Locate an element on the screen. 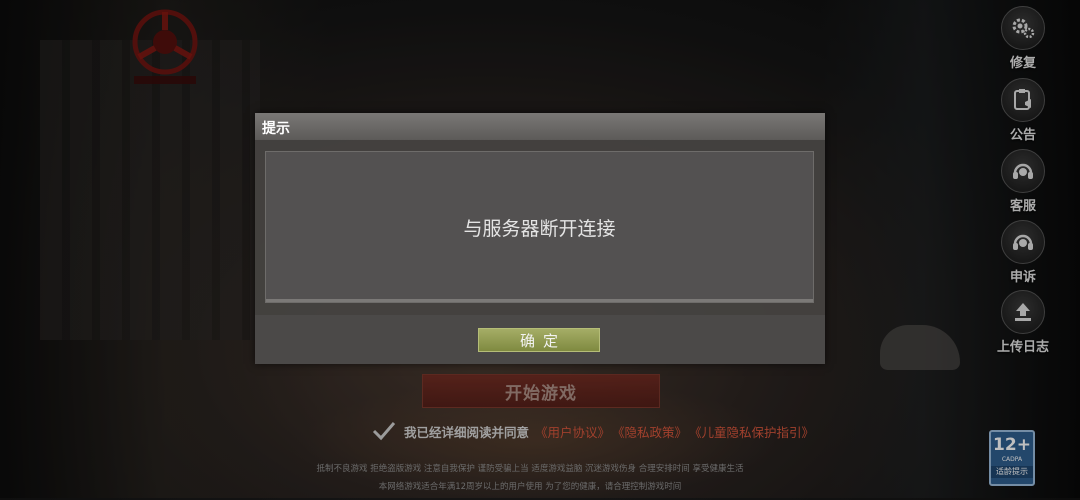  dialog-footer: 确定 is located at coordinates (540, 339).